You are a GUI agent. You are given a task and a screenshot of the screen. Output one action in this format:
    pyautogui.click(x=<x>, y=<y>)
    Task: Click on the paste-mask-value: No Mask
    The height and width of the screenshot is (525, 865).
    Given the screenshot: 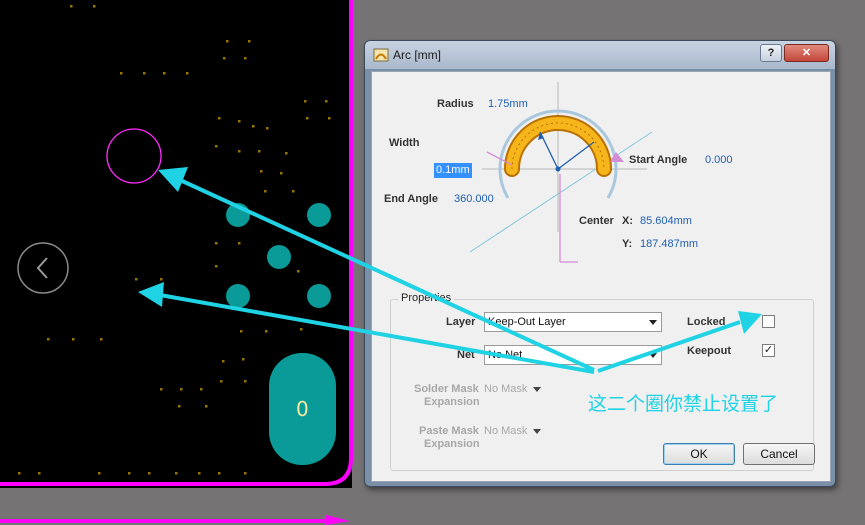 What is the action you would take?
    pyautogui.click(x=506, y=431)
    